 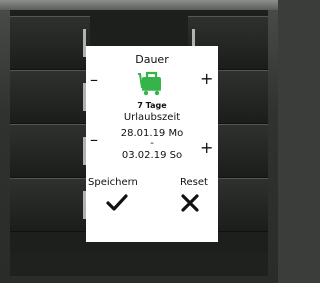 I want to click on device-rim, so click(x=139, y=5).